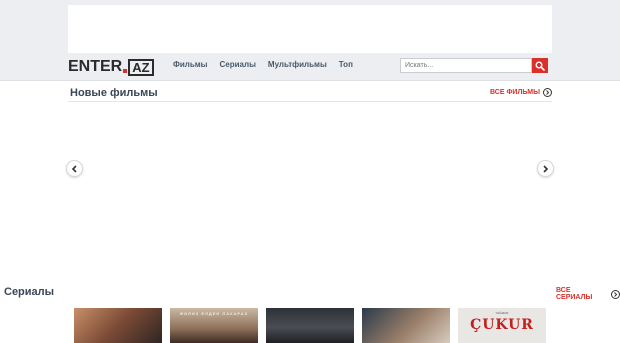 The image size is (620, 343). I want to click on carousel-next-button, so click(545, 168).